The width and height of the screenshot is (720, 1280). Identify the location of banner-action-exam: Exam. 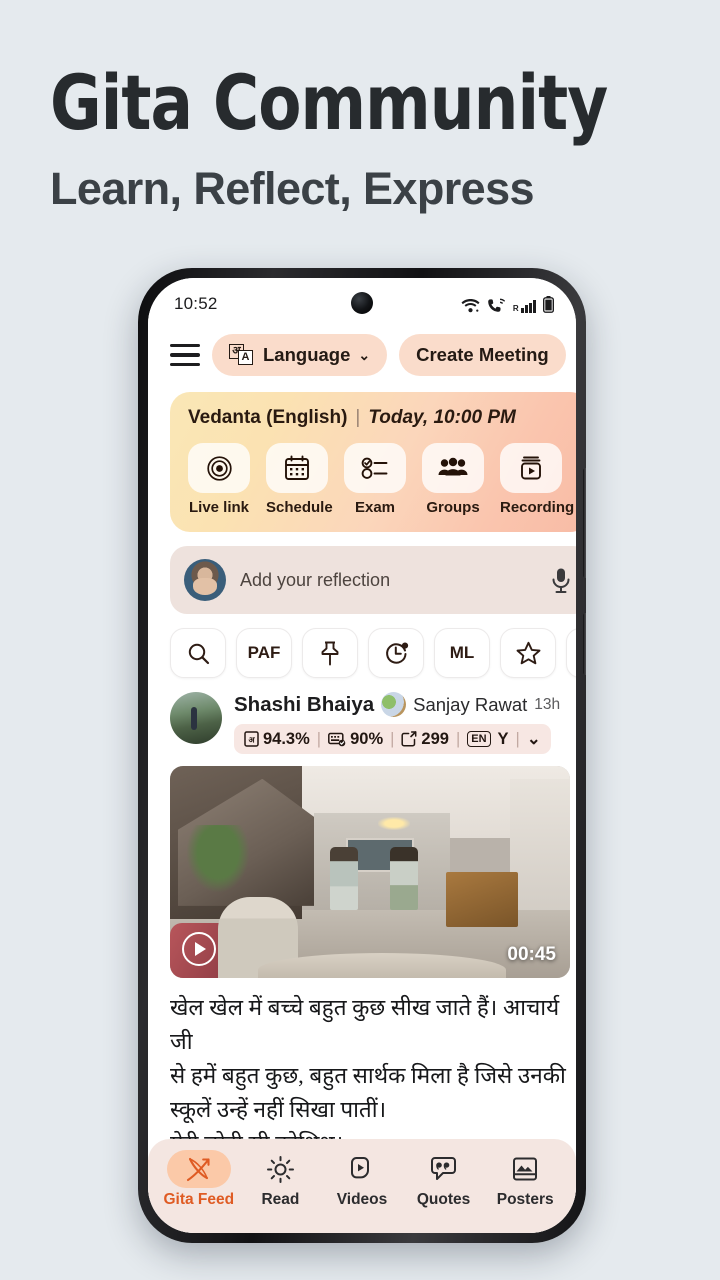
(375, 479).